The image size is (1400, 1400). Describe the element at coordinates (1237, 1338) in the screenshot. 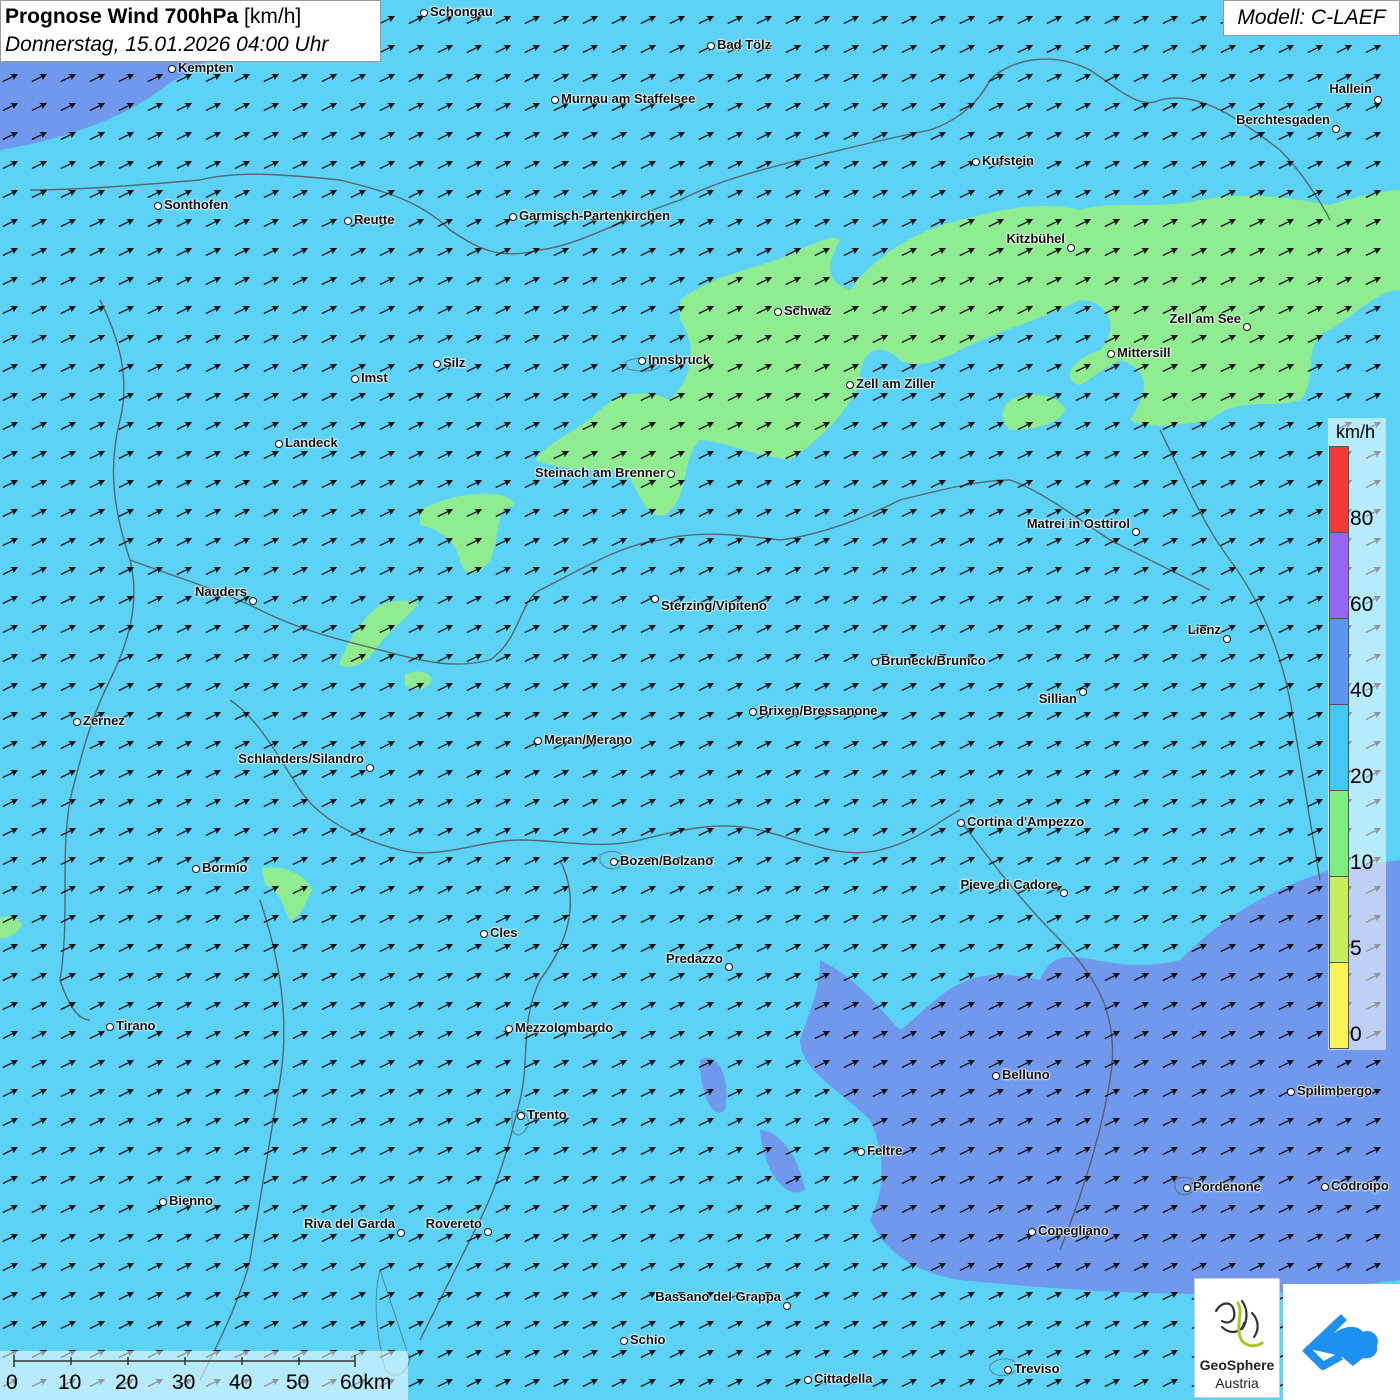

I see `geosphere-austria-logo: GeoSphere Austria` at that location.